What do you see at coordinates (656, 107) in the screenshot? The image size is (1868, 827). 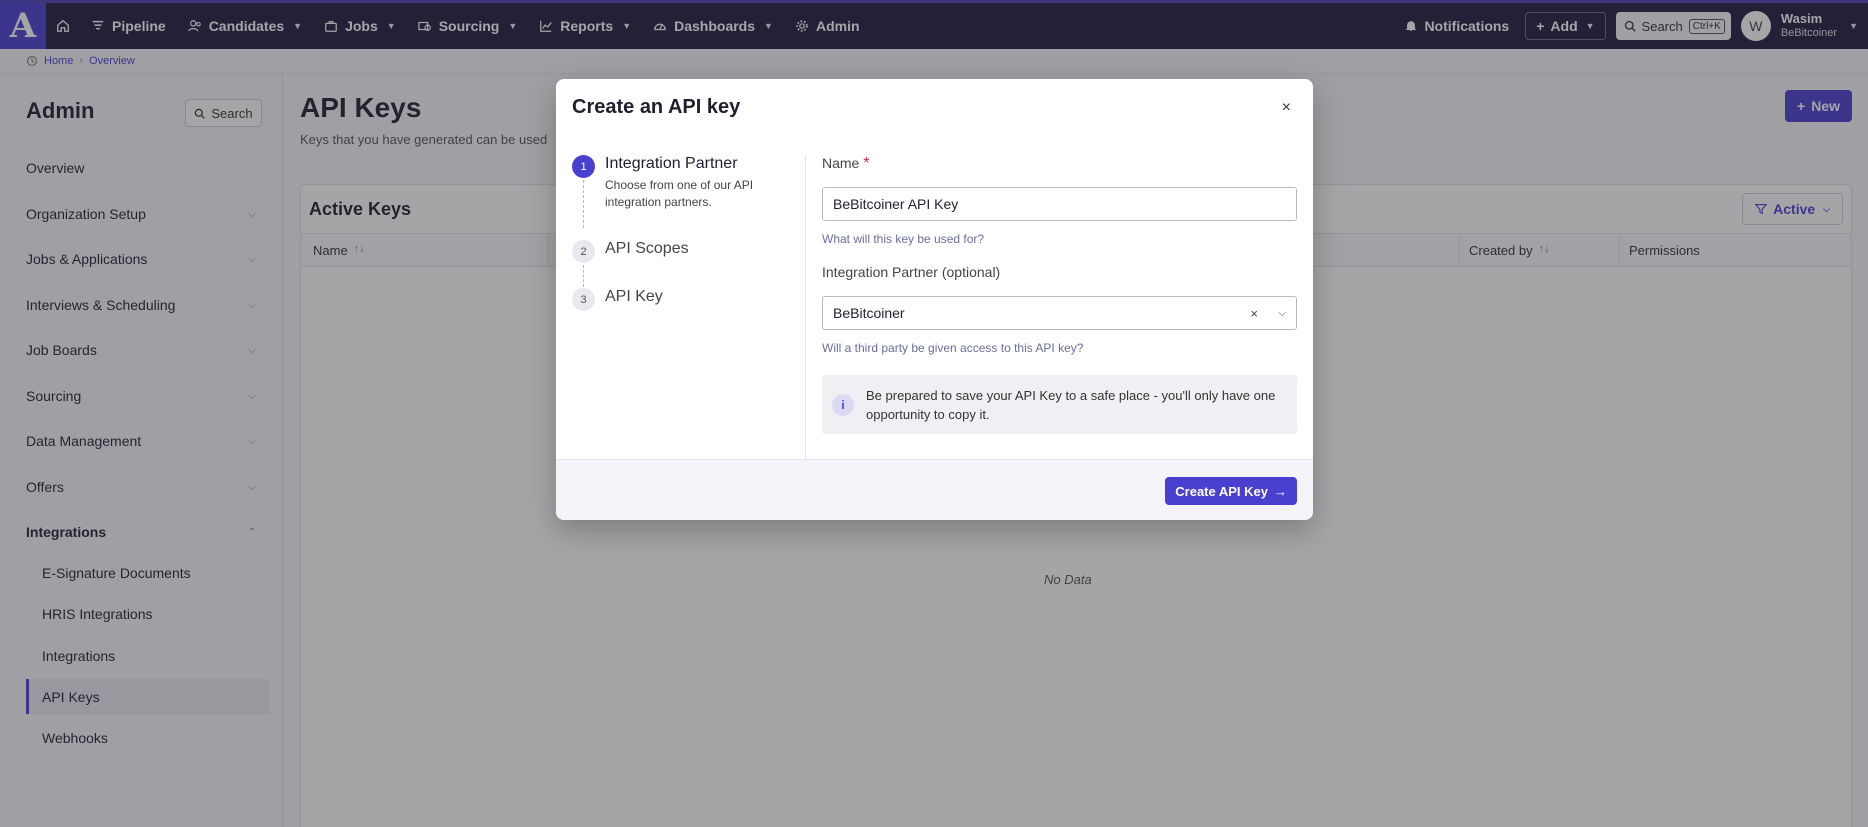 I see `modal-title: Create an API key` at bounding box center [656, 107].